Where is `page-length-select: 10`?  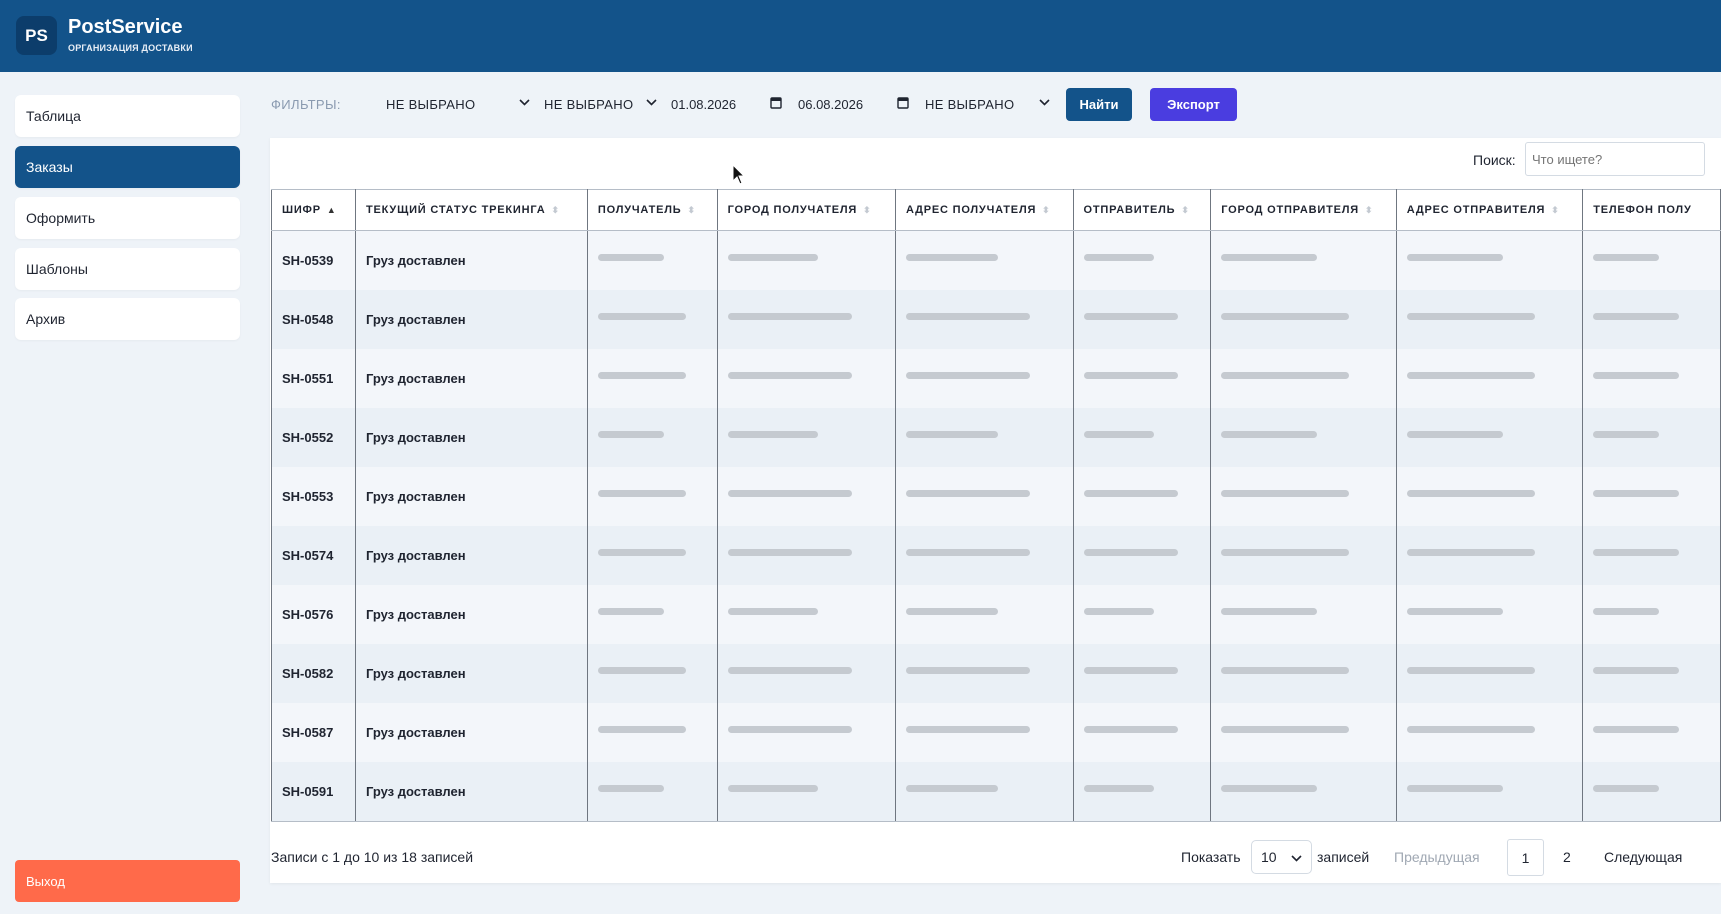
page-length-select: 10 is located at coordinates (1281, 857).